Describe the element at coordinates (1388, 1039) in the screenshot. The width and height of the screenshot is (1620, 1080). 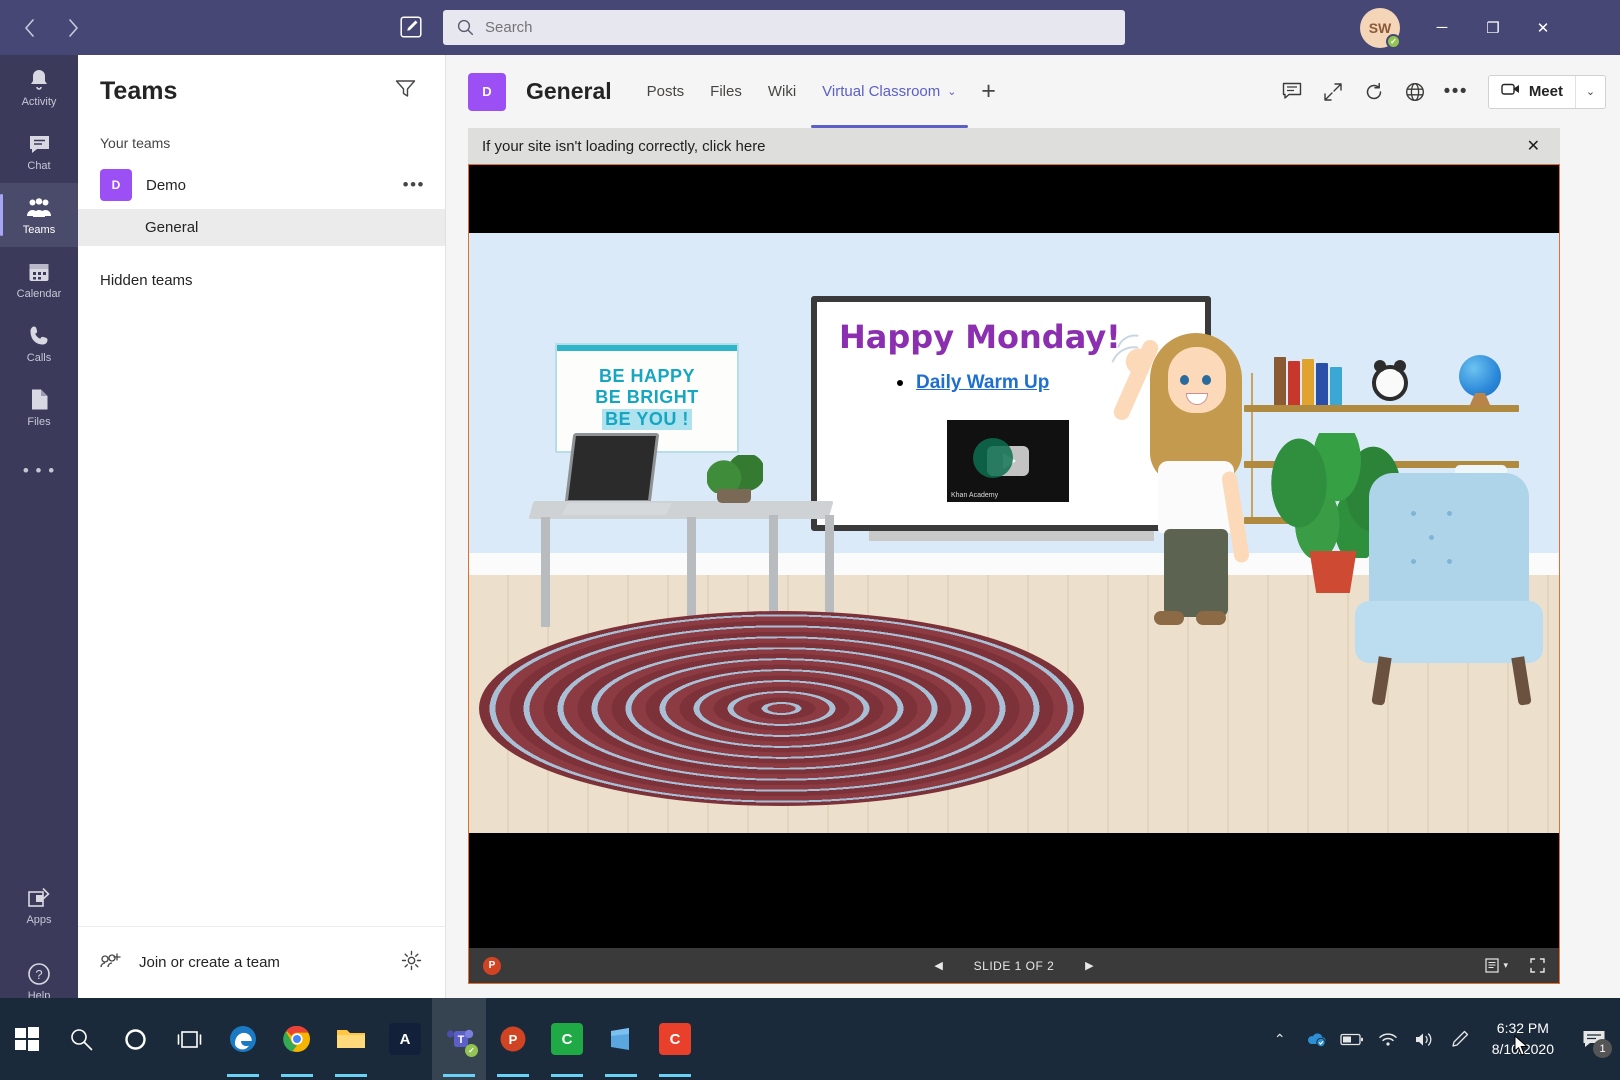
I see `wifi-icon` at that location.